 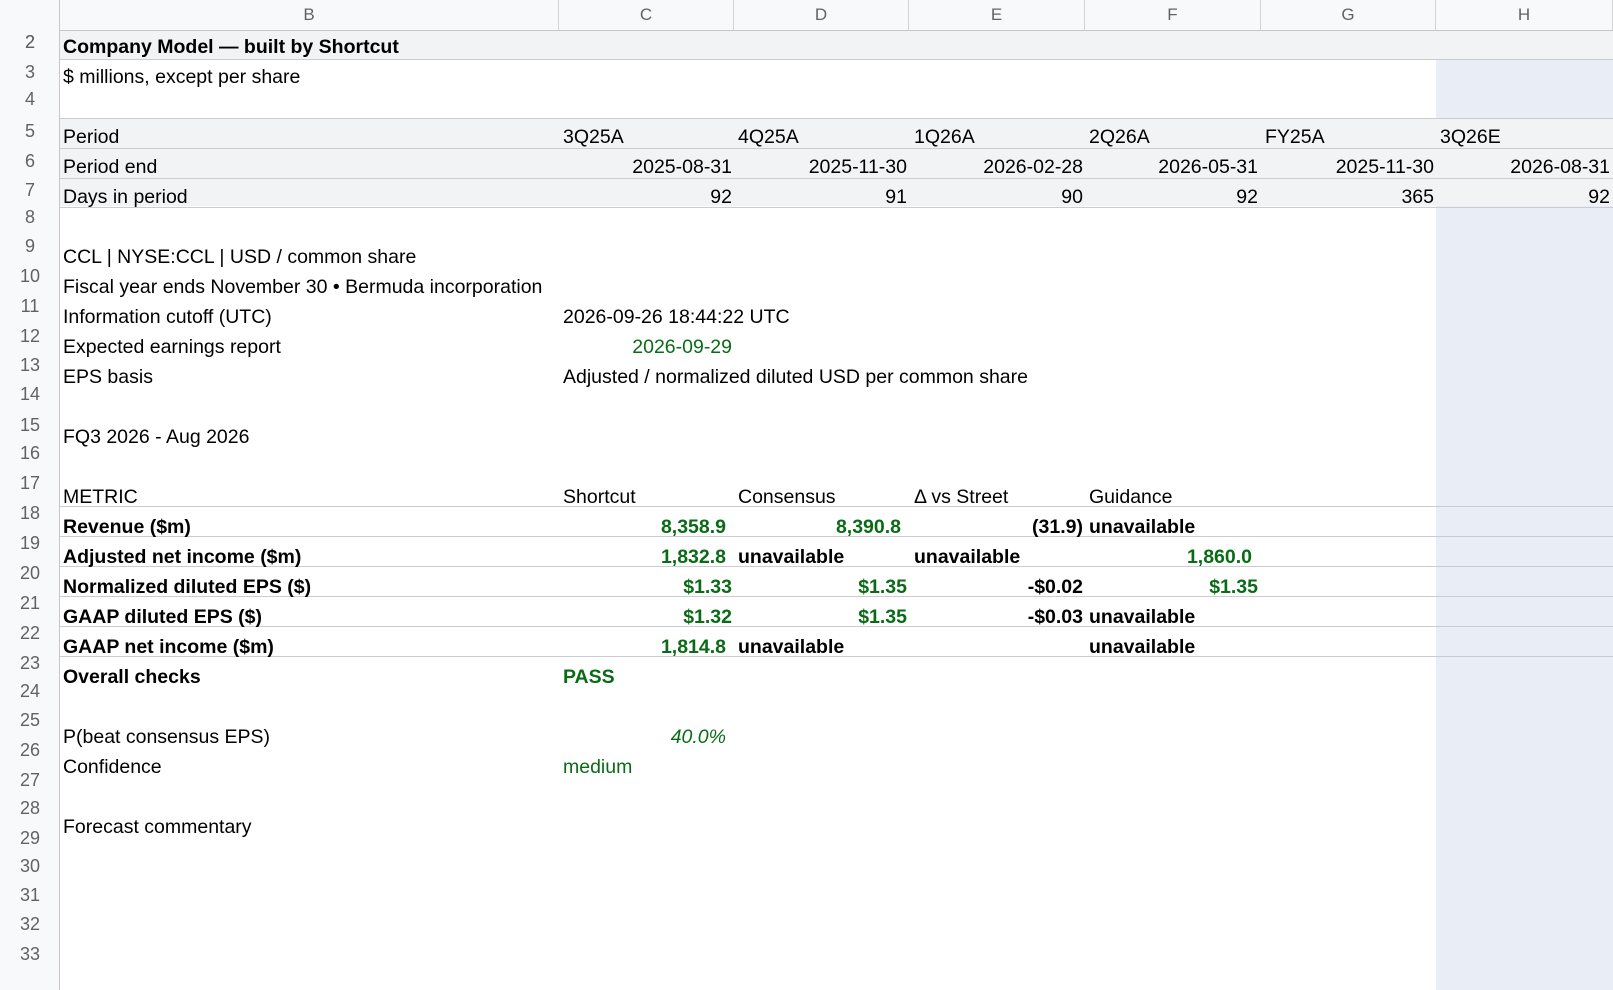 What do you see at coordinates (1072, 197) in the screenshot?
I see `days-cell: 90` at bounding box center [1072, 197].